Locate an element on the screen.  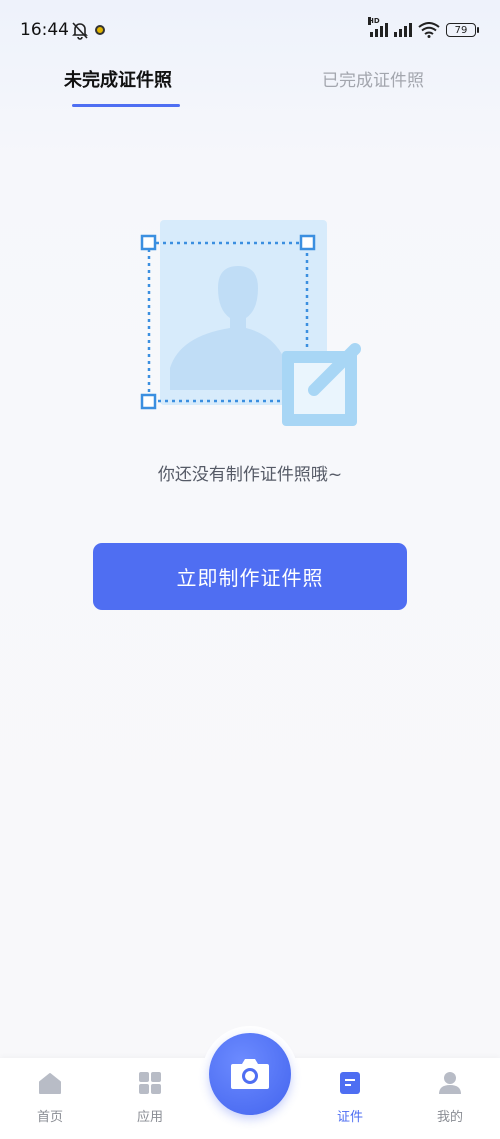
active-tab-indicator is located at coordinates (126, 105).